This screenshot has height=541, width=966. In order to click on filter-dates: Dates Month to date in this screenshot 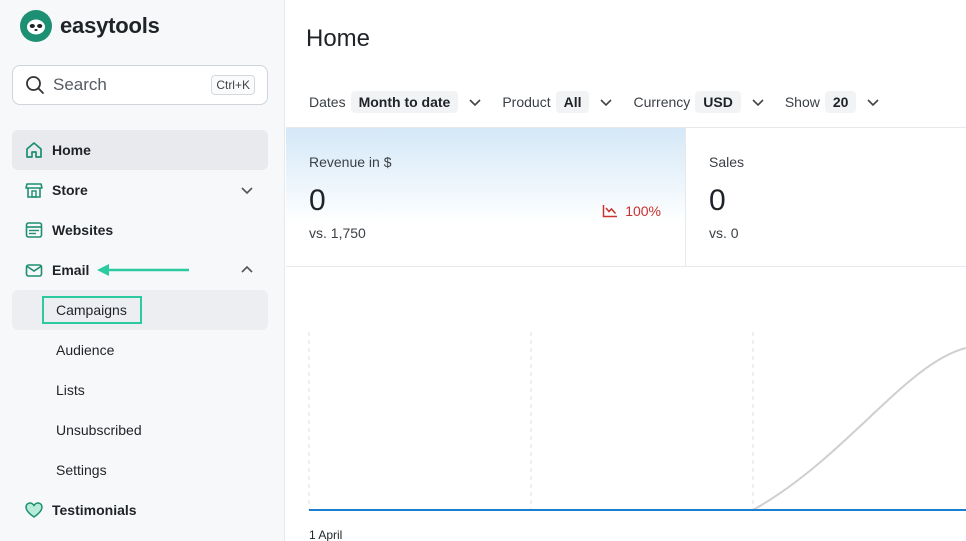, I will do `click(395, 102)`.